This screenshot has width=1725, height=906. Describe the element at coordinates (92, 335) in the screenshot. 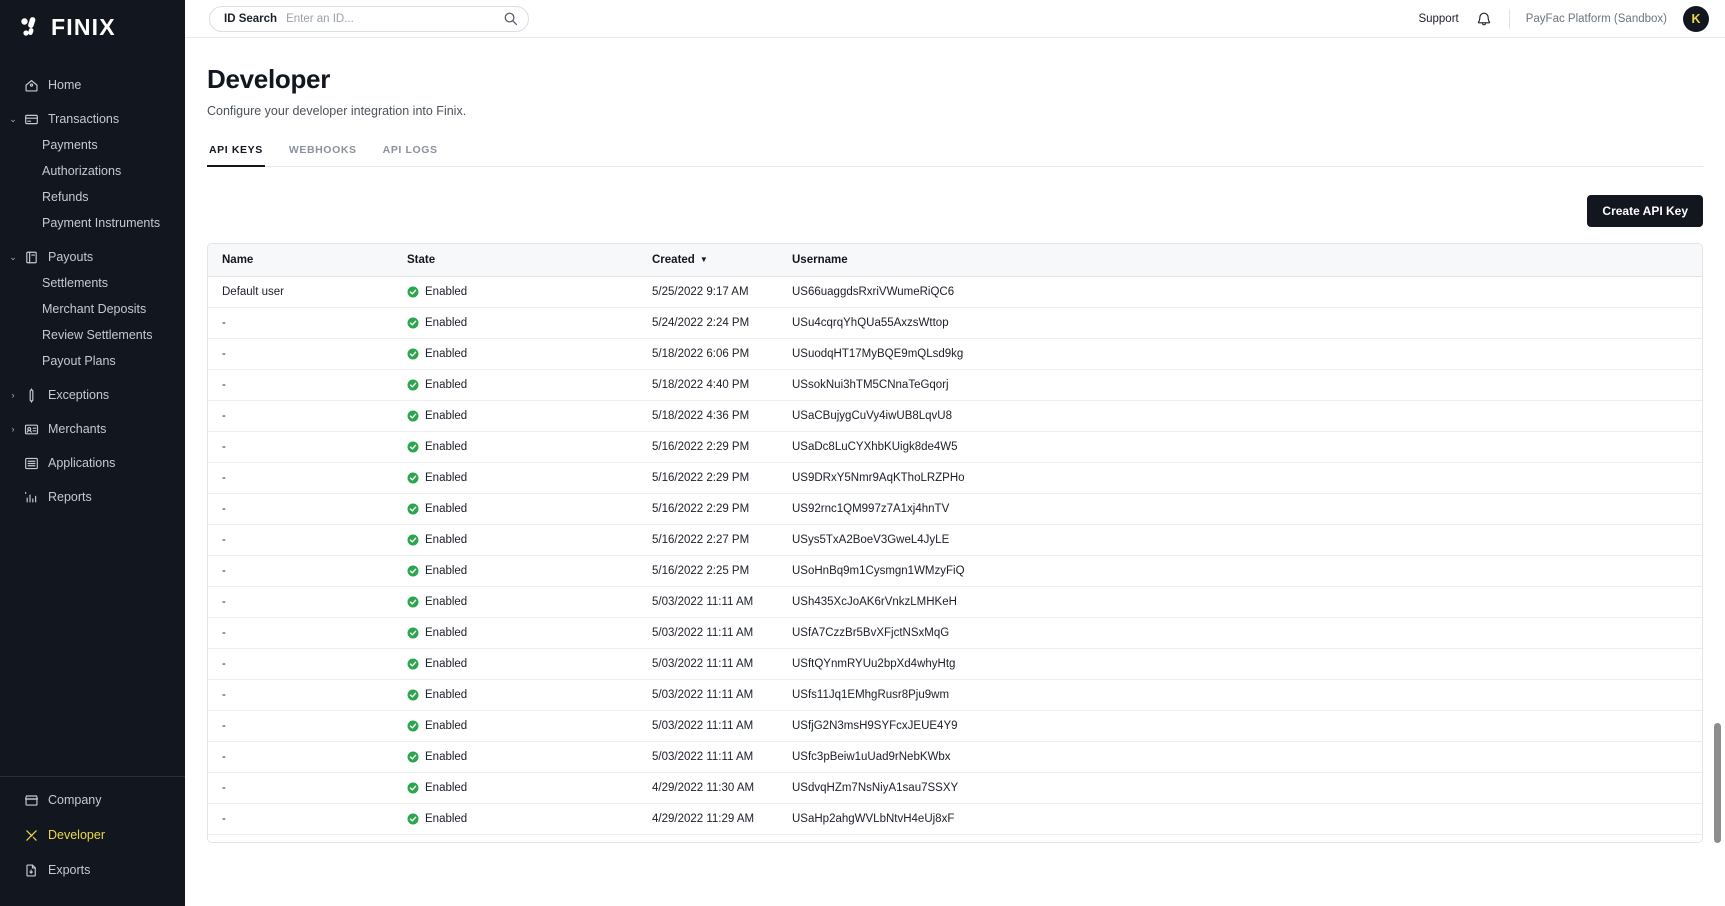

I see `sidebar-item-review-settlements: Review Settlements` at that location.